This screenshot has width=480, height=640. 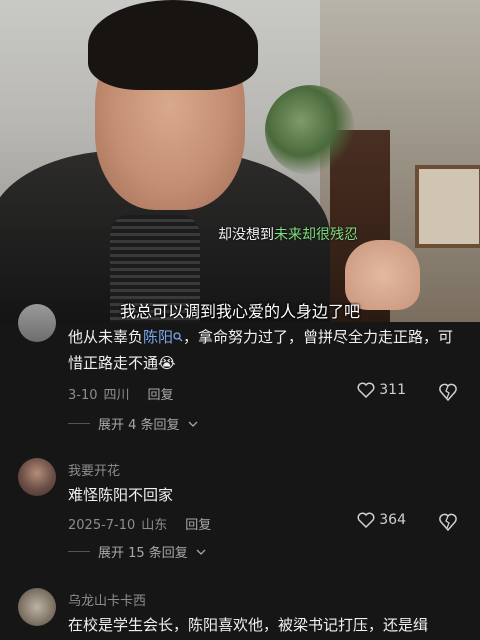 I want to click on like-button: 311, so click(x=381, y=390).